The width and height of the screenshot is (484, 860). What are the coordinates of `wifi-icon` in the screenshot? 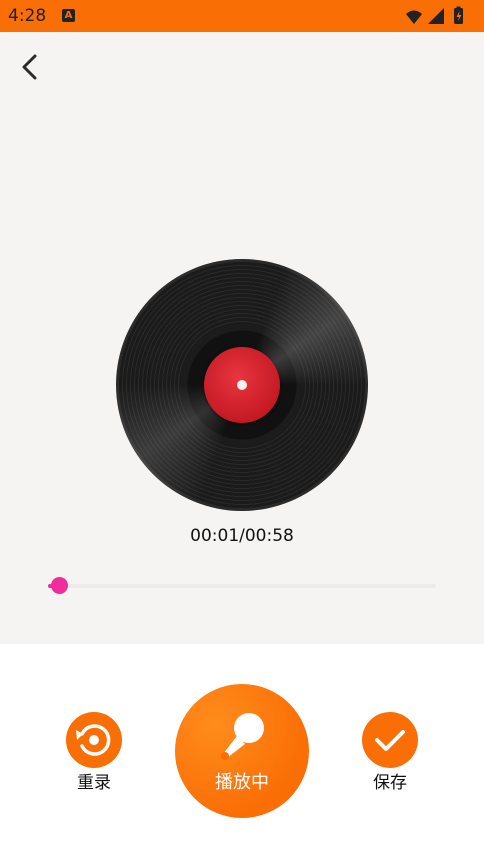 It's located at (414, 17).